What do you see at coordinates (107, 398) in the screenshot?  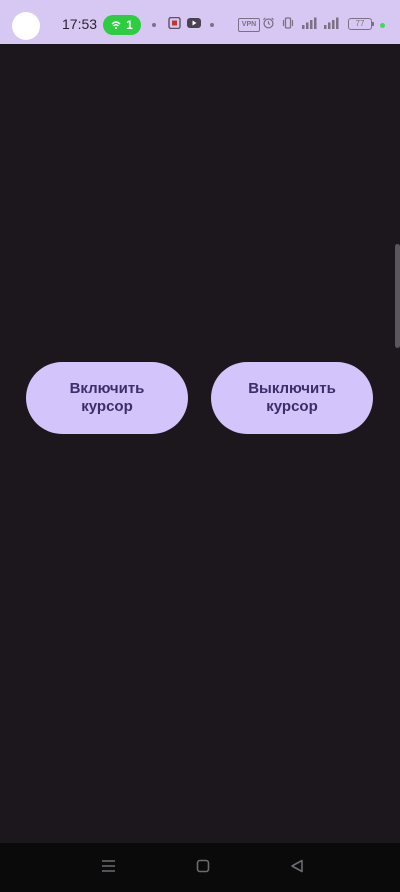 I see `enable-cursor-button: Включить курсор` at bounding box center [107, 398].